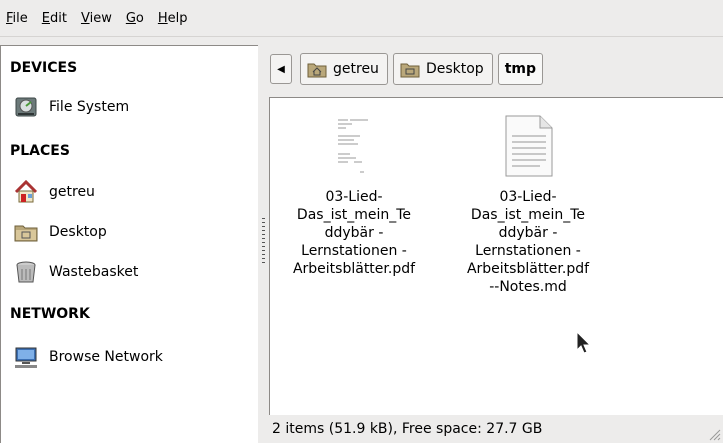 The width and height of the screenshot is (723, 443). What do you see at coordinates (528, 287) in the screenshot?
I see `file-name-line: --Notes.md` at bounding box center [528, 287].